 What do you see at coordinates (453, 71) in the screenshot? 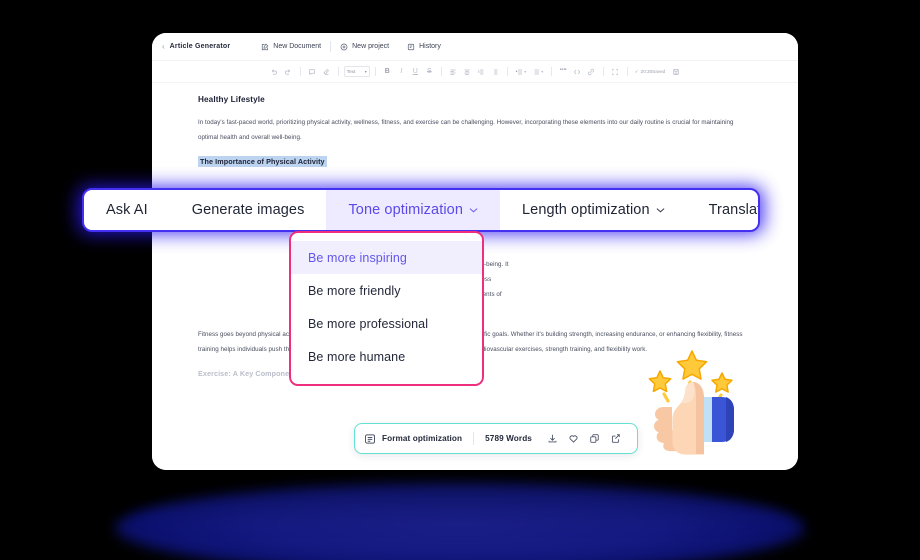
I see `align-left-icon` at bounding box center [453, 71].